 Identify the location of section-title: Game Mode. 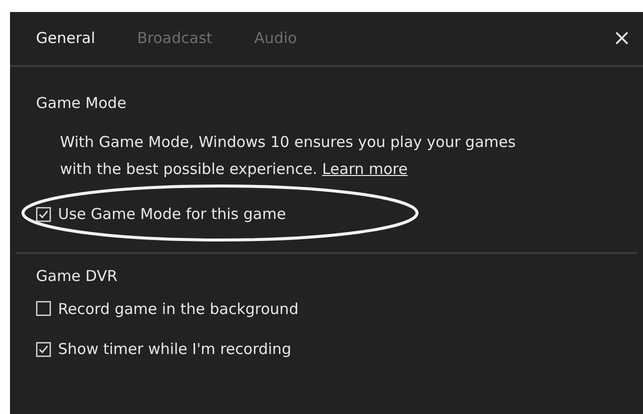
(81, 103).